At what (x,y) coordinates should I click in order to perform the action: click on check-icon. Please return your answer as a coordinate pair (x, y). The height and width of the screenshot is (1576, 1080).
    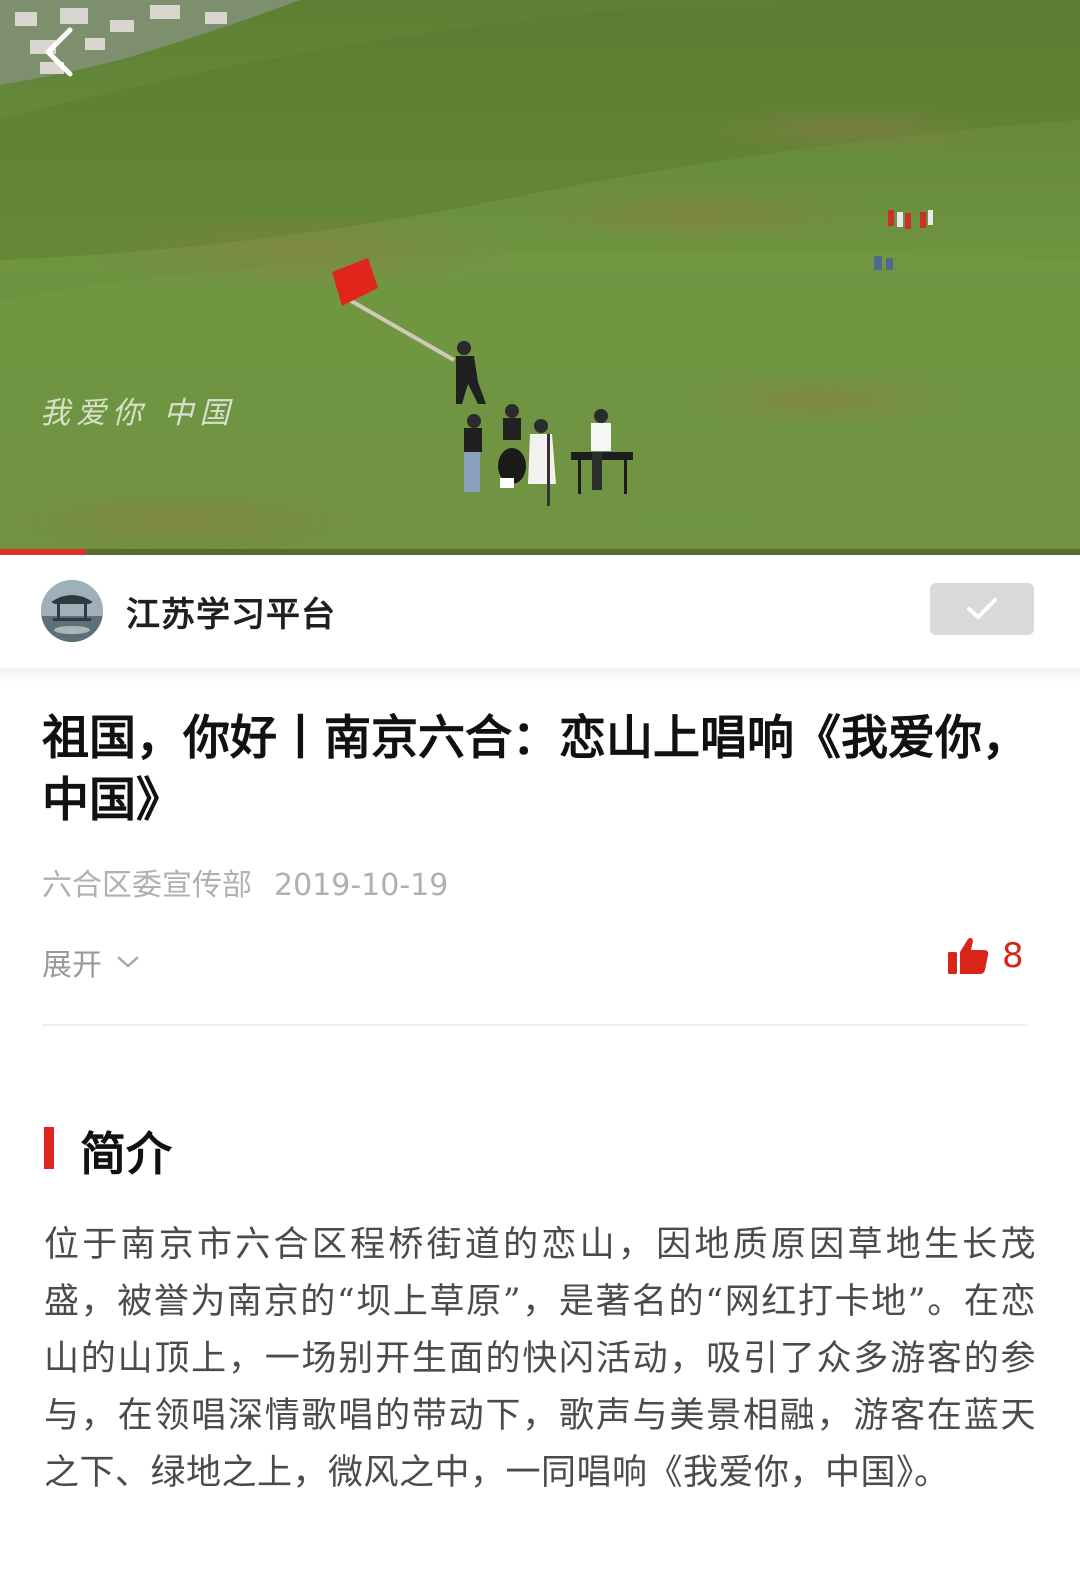
    Looking at the image, I should click on (982, 608).